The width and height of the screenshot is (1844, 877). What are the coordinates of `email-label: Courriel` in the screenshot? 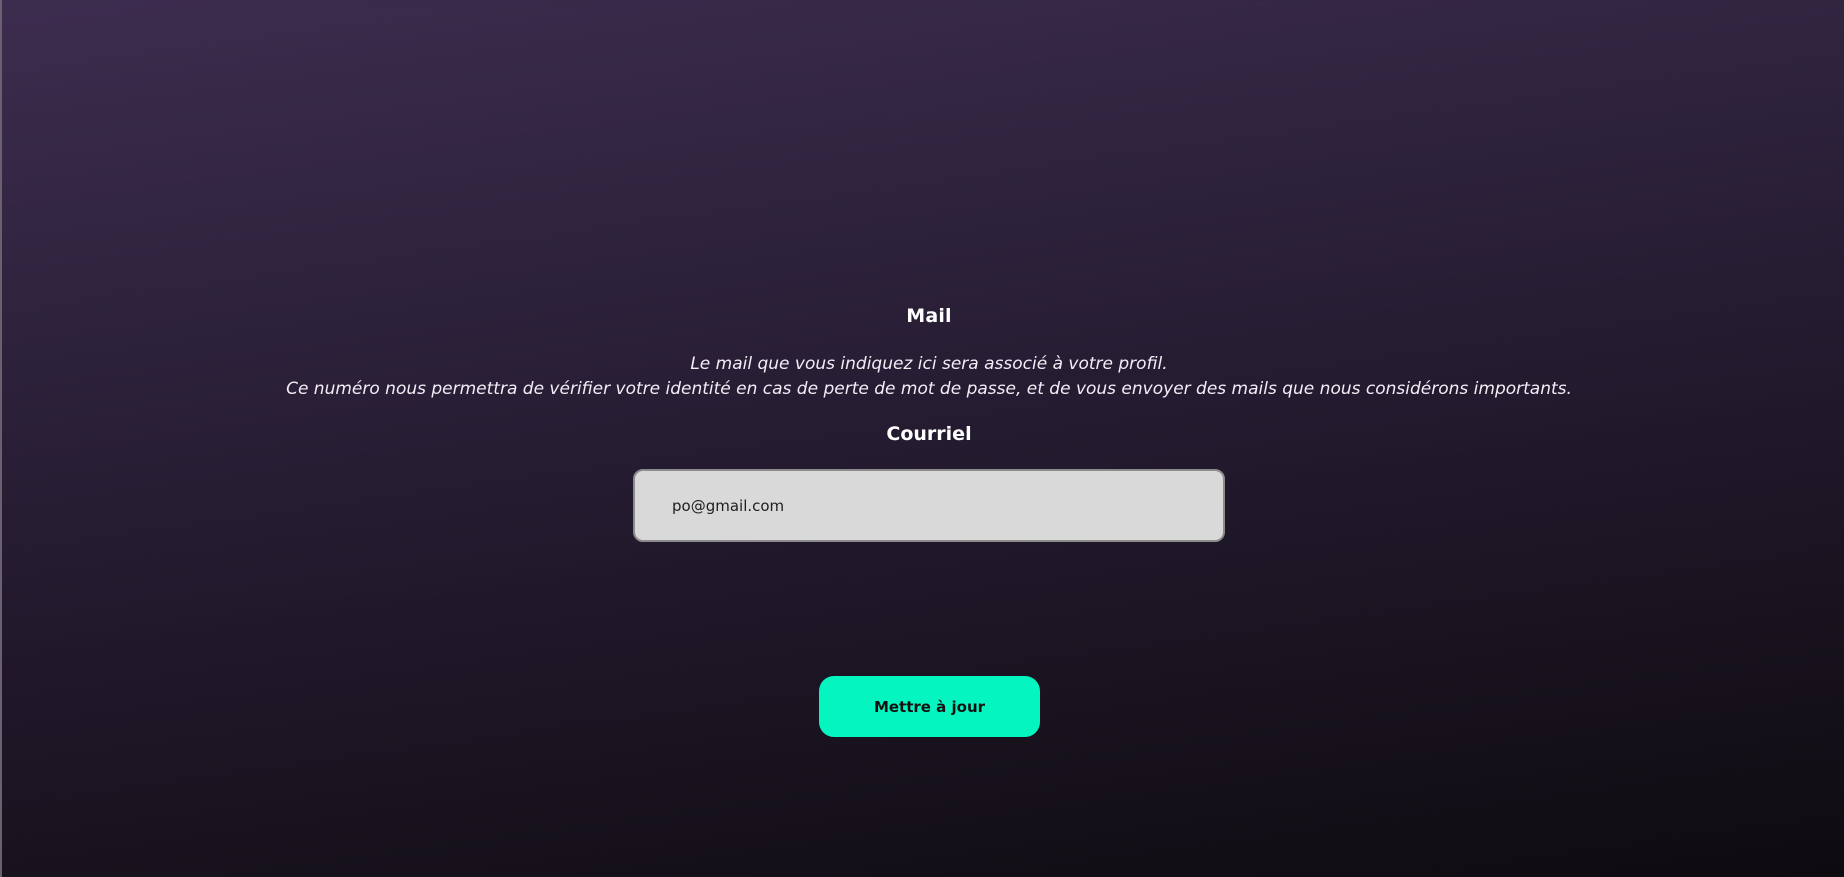 It's located at (929, 434).